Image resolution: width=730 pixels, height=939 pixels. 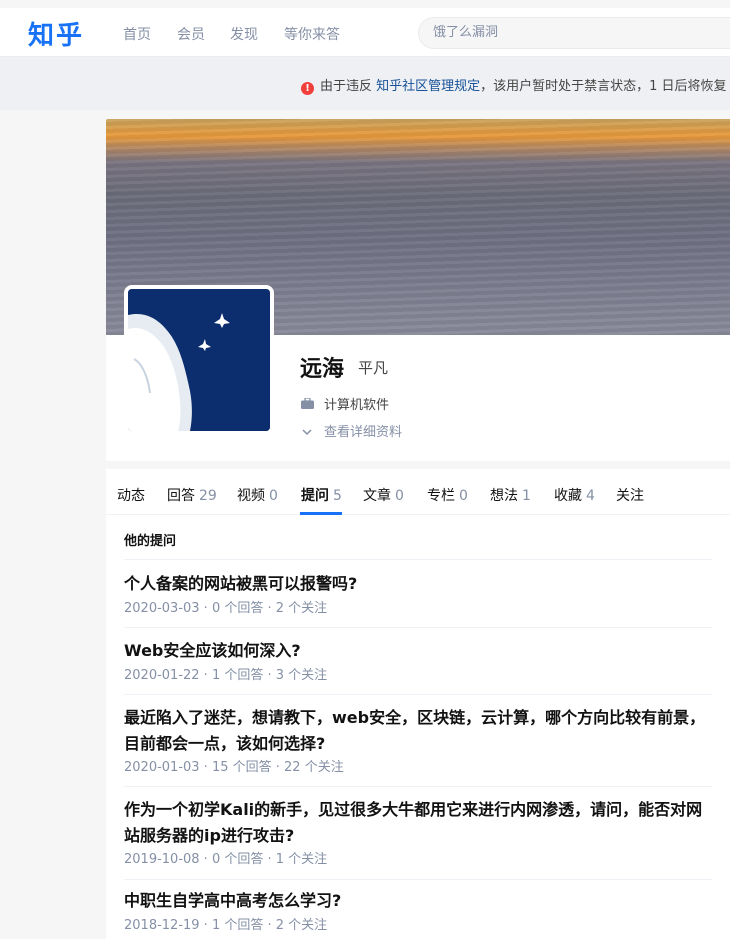 What do you see at coordinates (603, 86) in the screenshot?
I see `notice-suffix: ，该用户暂时处于禁言状态，1 日后将恢复` at bounding box center [603, 86].